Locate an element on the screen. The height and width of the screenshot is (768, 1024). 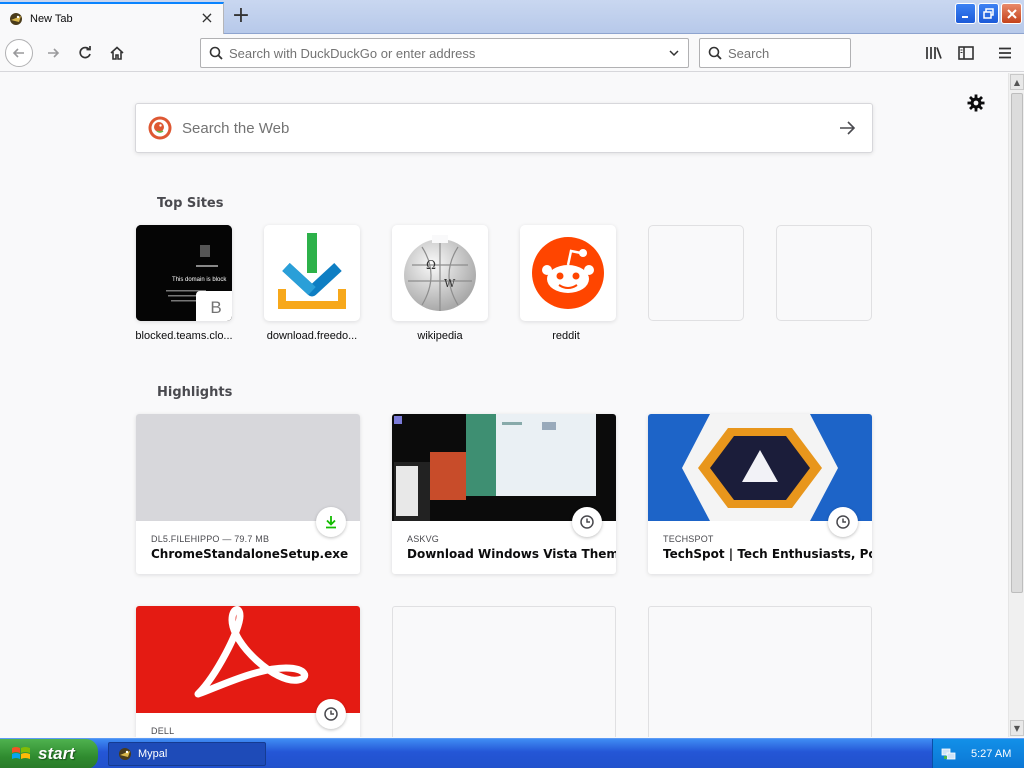
back-button is located at coordinates (19, 53).